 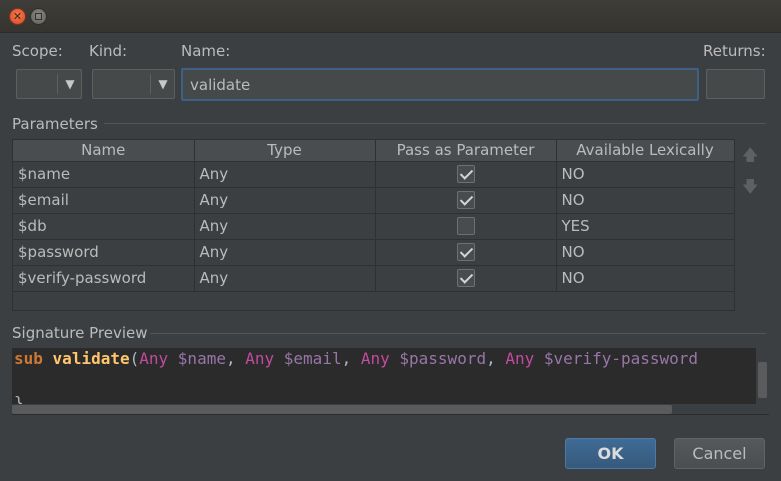 What do you see at coordinates (37, 51) in the screenshot?
I see `scope-label: Scope:` at bounding box center [37, 51].